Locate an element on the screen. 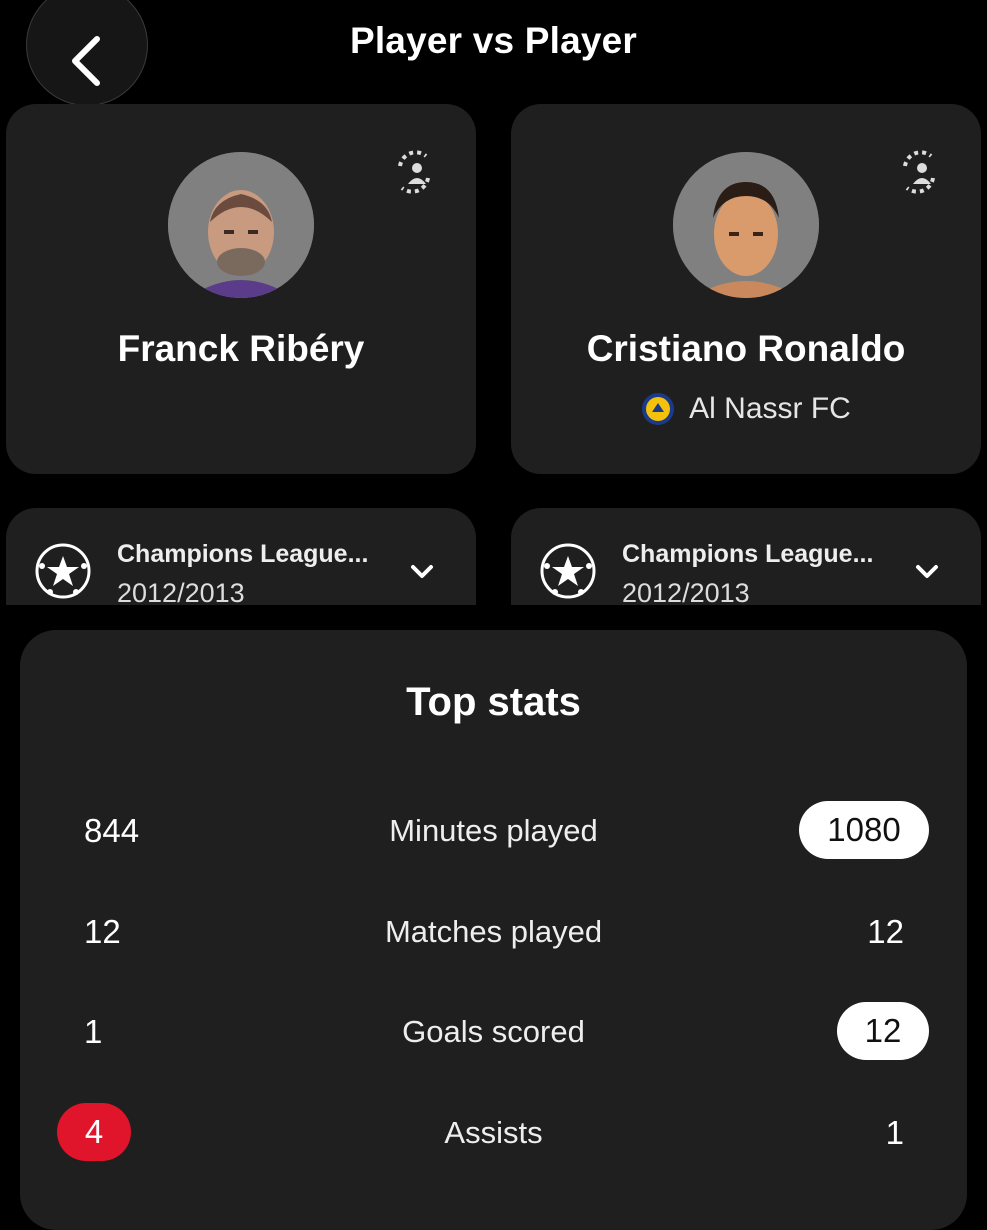 This screenshot has width=987, height=1230. player-card-right: Cristiano Ronaldo Al Nassr FC is located at coordinates (746, 289).